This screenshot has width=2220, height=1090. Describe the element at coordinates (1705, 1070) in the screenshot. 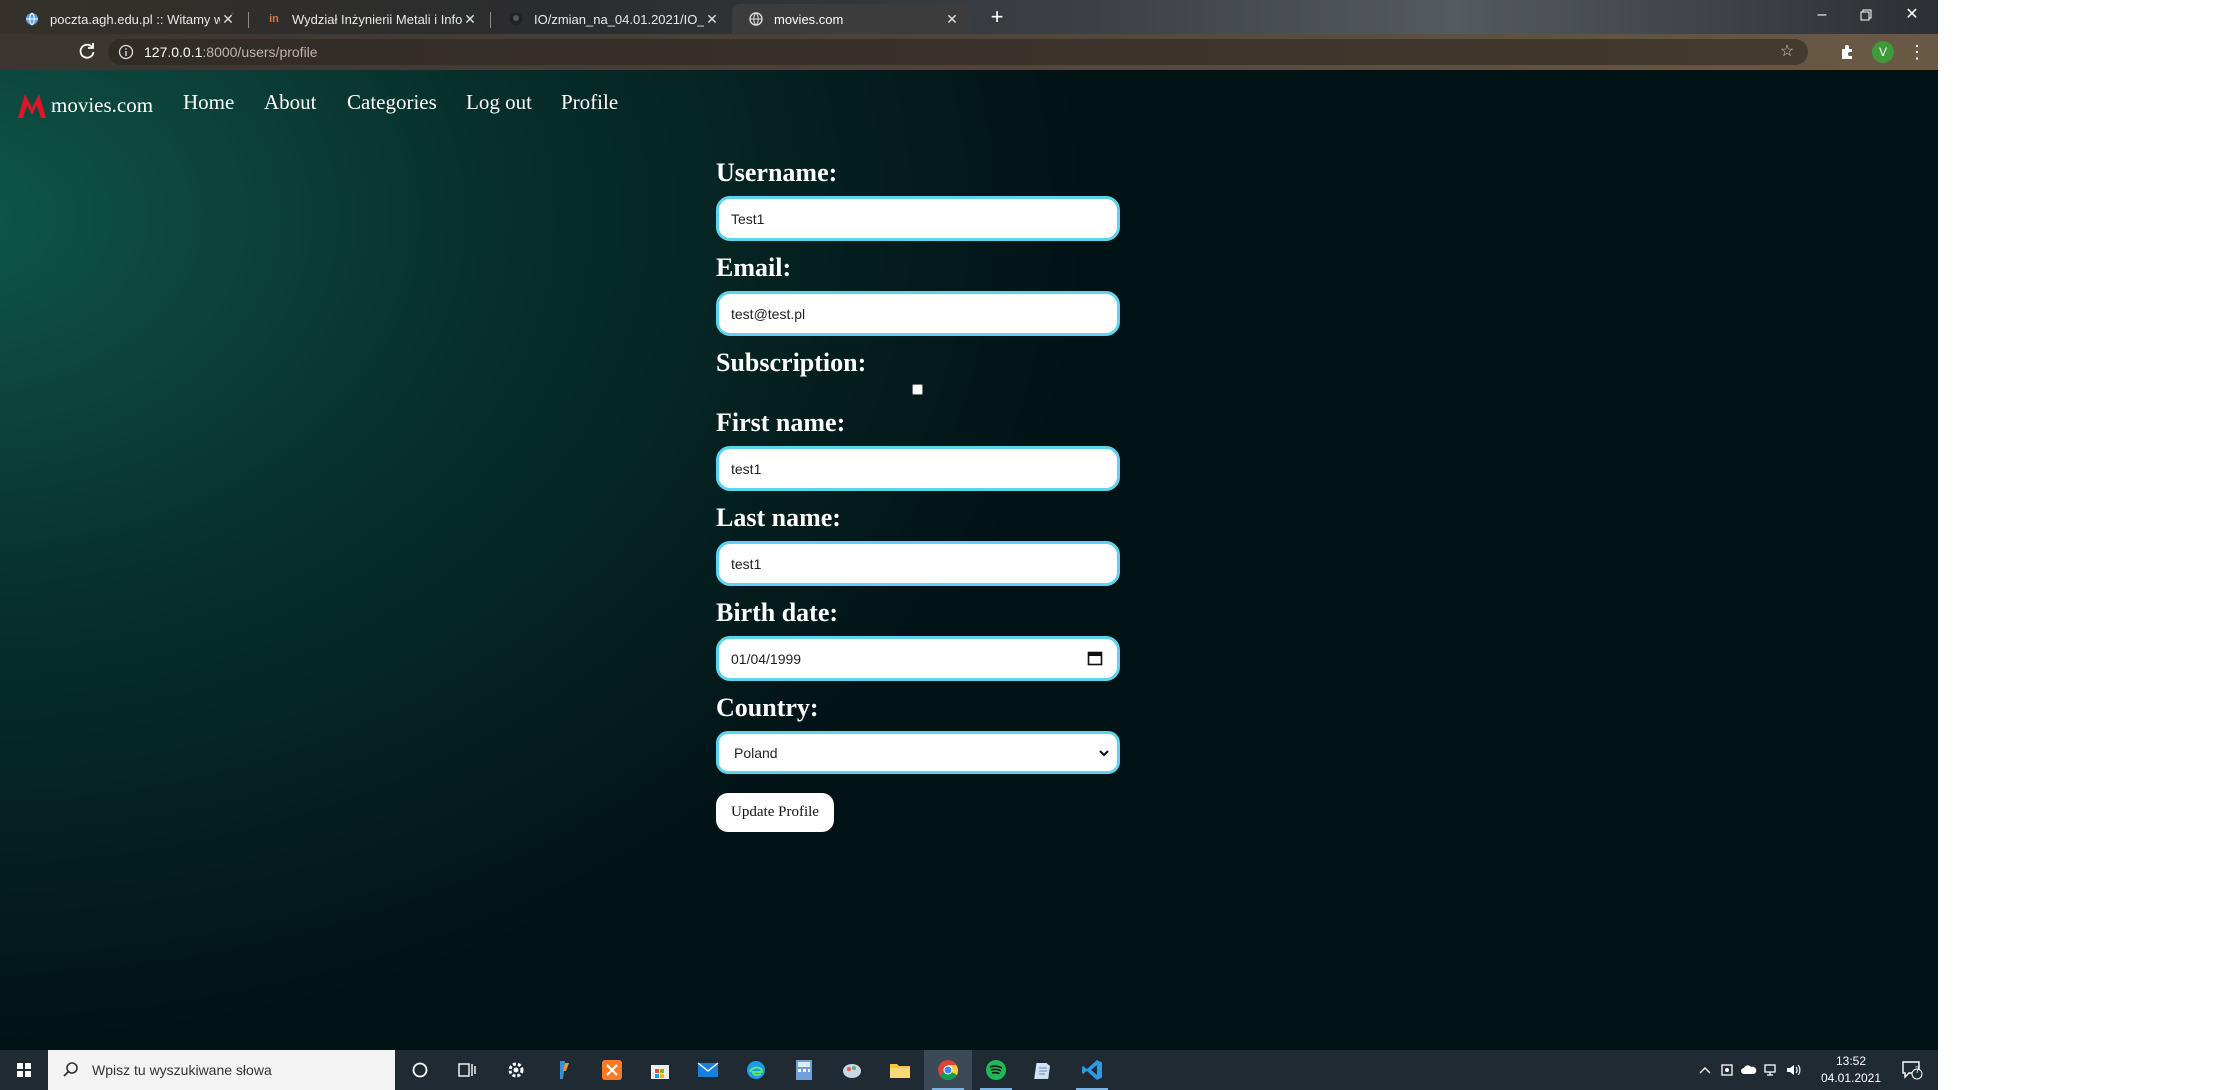

I see `chevron-up-icon` at that location.